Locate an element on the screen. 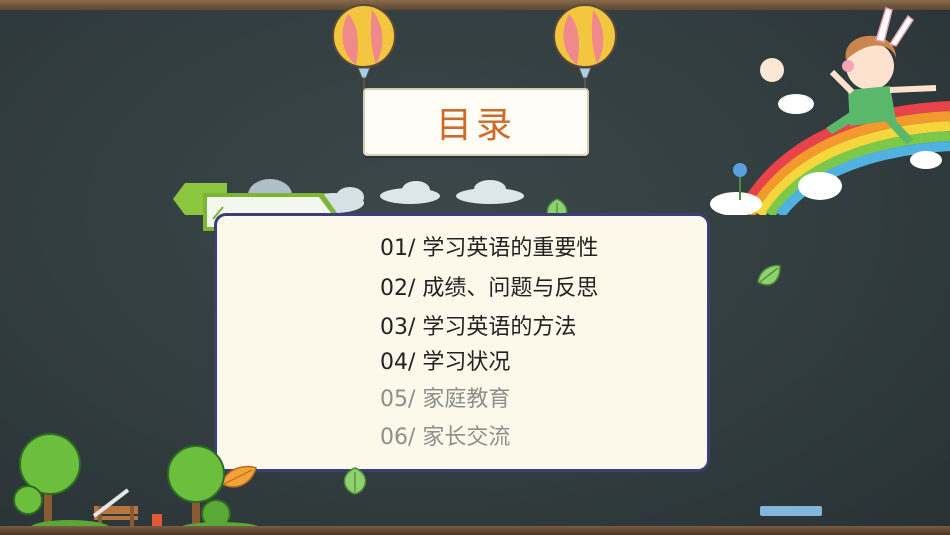 Image resolution: width=950 pixels, height=535 pixels. toc-item: 02/ 成绩、问题与反思 is located at coordinates (500, 289).